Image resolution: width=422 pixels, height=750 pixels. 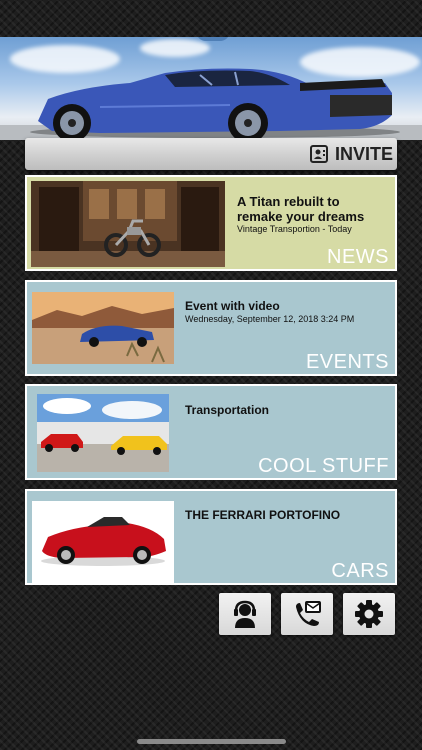 I want to click on invite-label: INVITE, so click(x=363, y=153).